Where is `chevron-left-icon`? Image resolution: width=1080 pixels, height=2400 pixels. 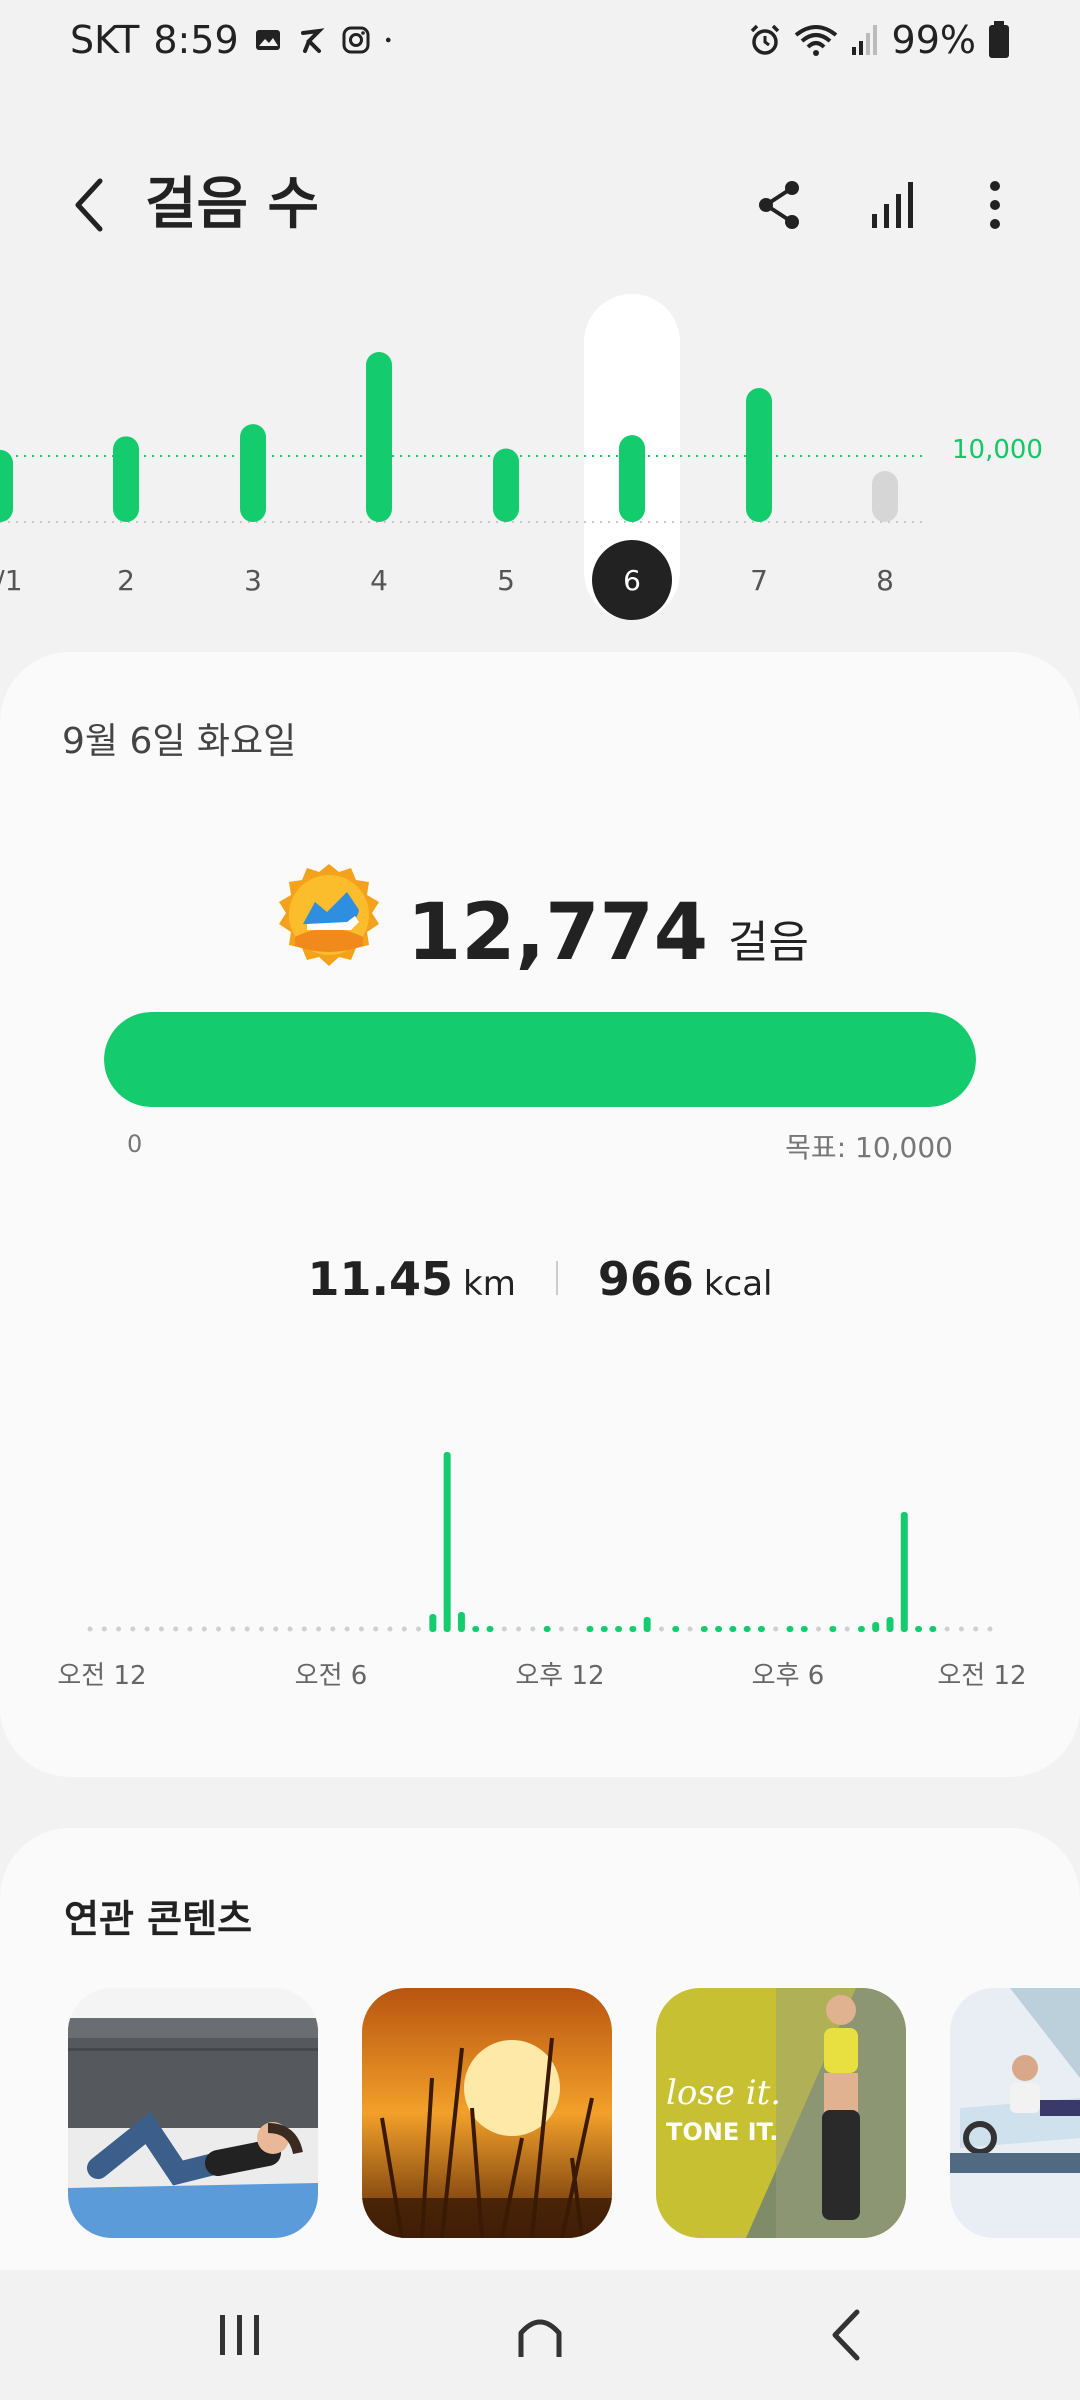
chevron-left-icon is located at coordinates (89, 205).